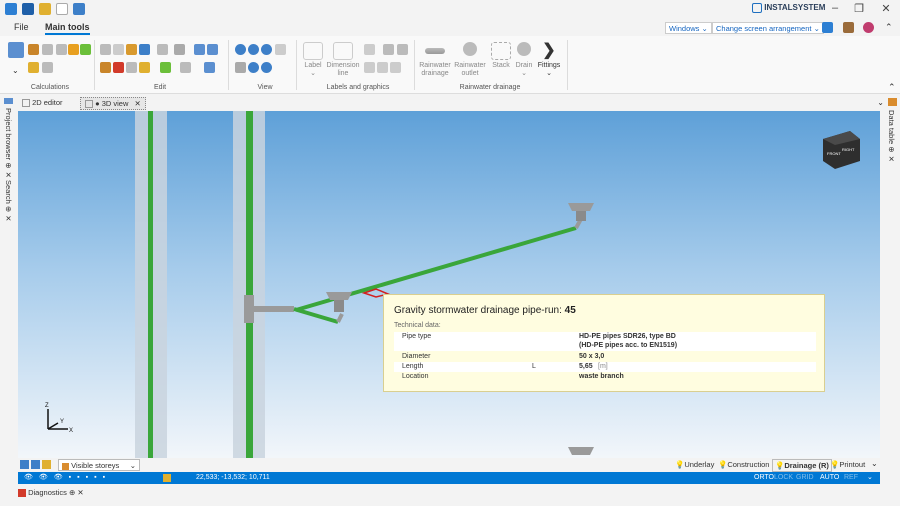 The image size is (900, 506). I want to click on scissors-icon, so click(105, 67).